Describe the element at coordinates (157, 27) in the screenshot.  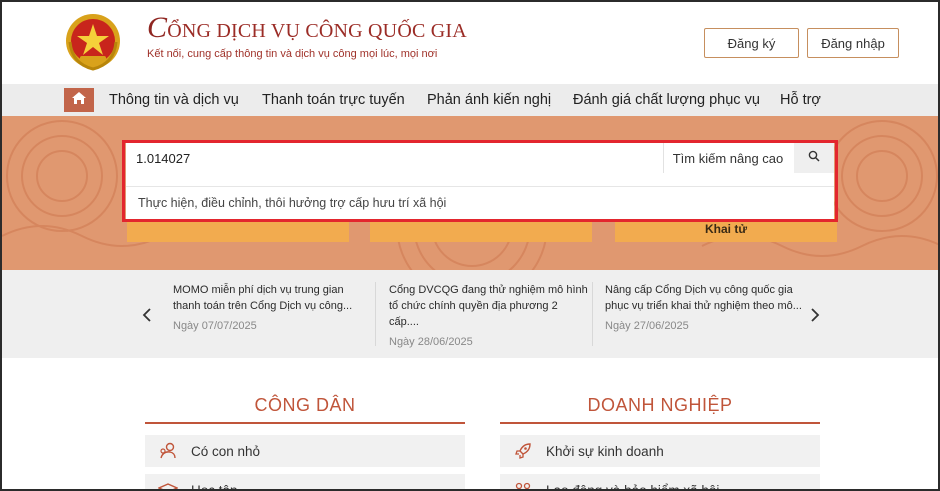
I see `site-title-first-letter: C` at that location.